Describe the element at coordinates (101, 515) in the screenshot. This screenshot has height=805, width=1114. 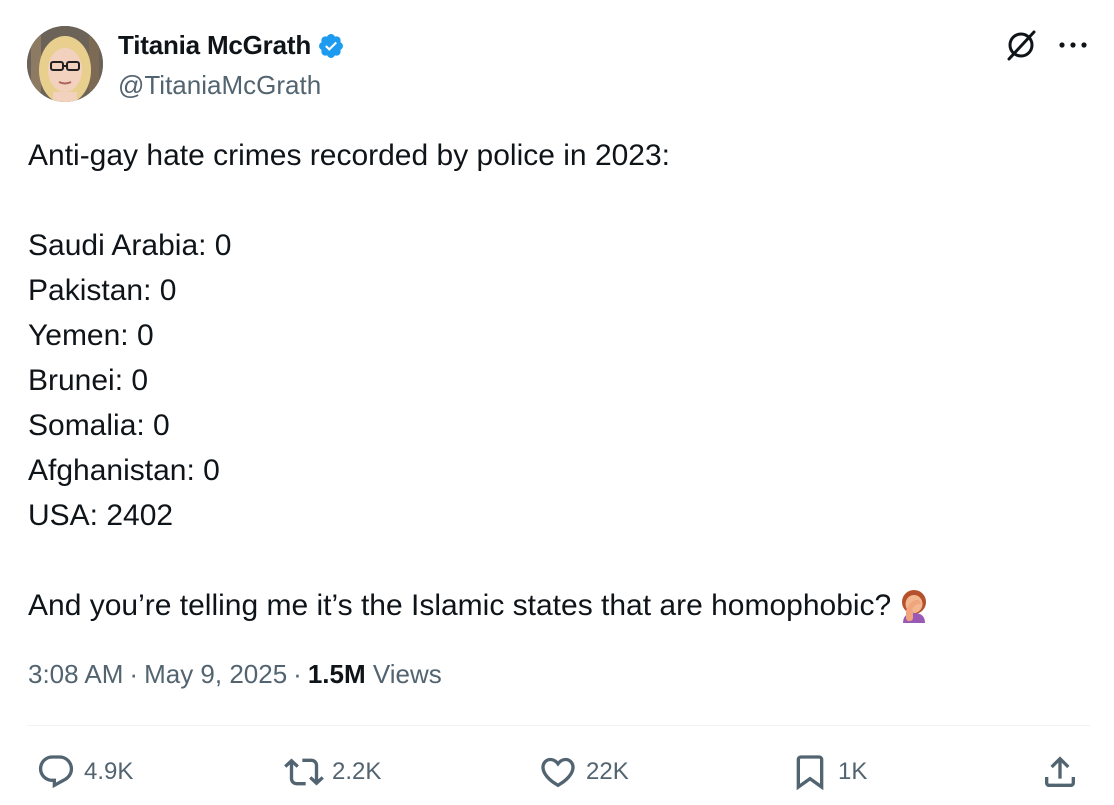
I see `country-line: USA: 2402` at that location.